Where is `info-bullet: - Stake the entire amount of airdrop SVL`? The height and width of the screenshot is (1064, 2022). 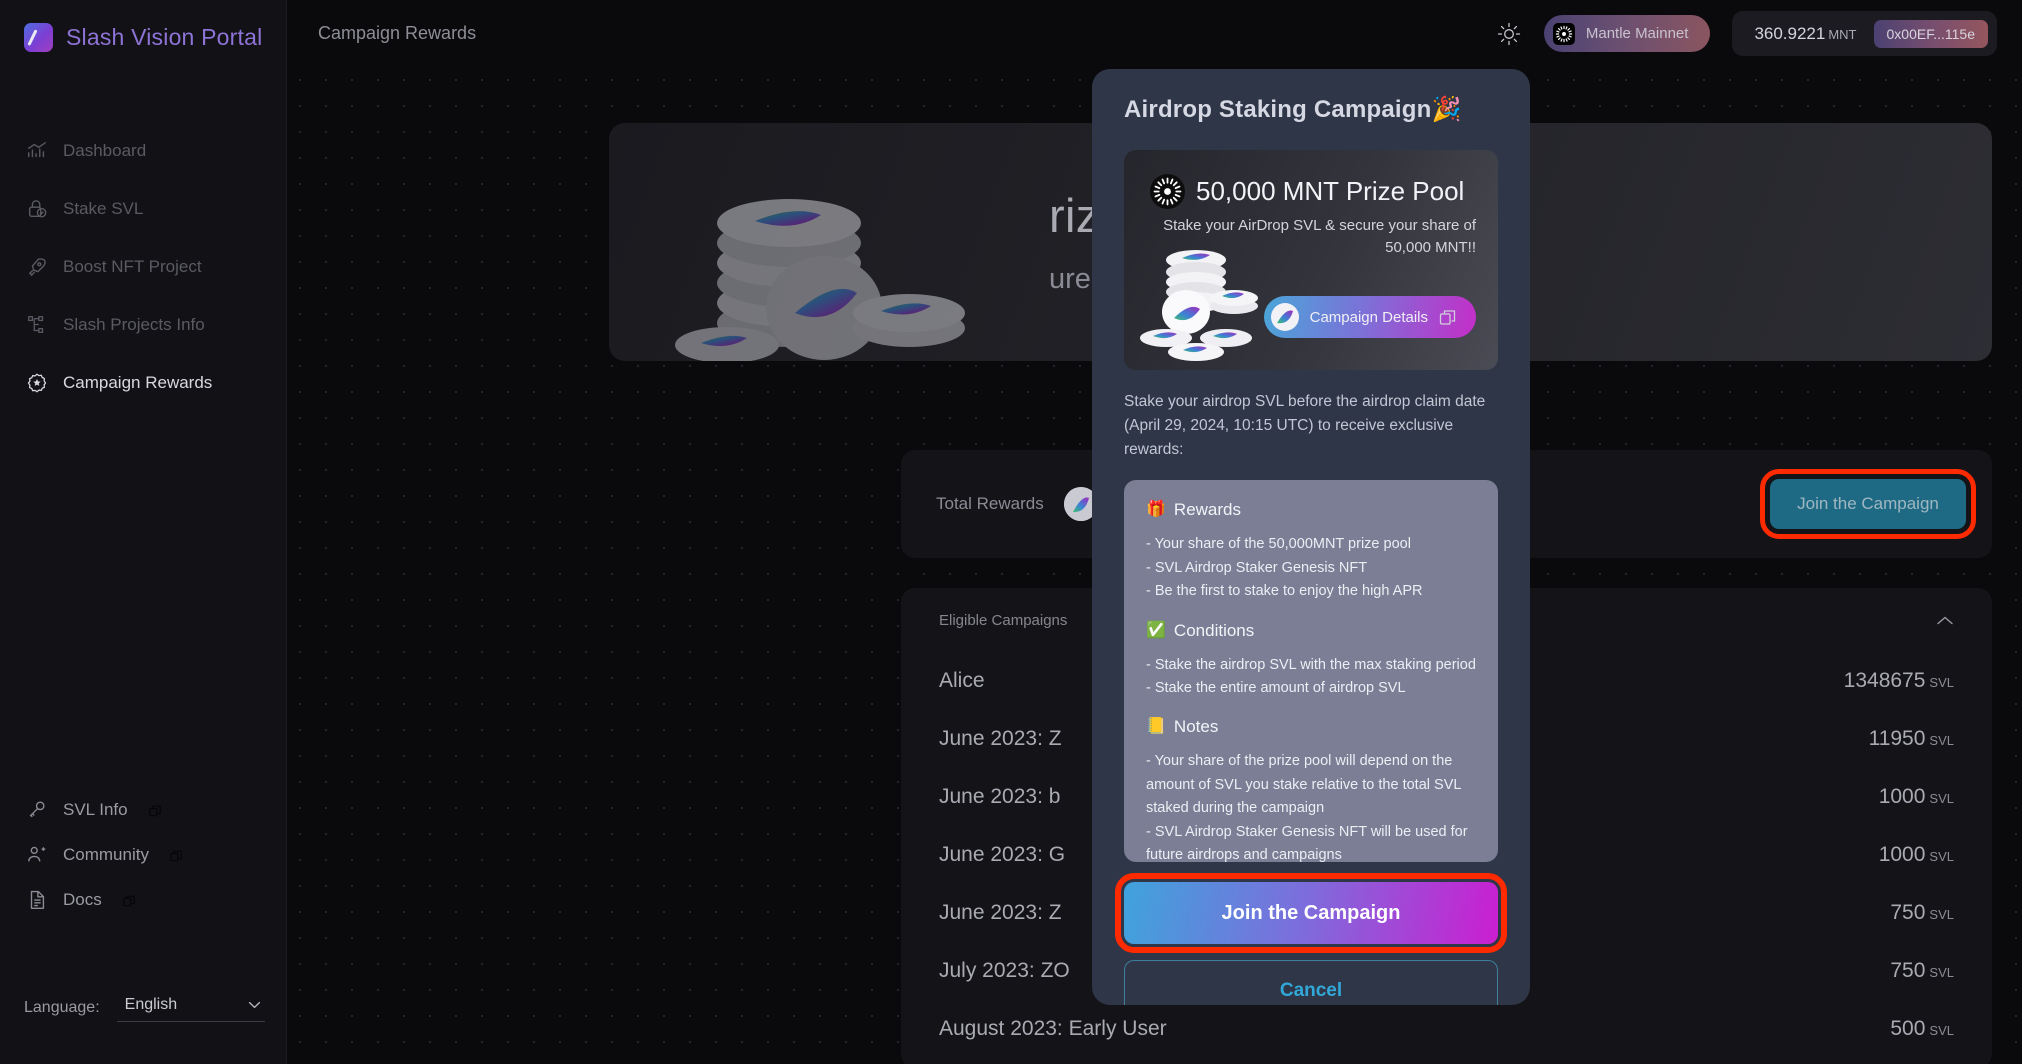
info-bullet: - Stake the entire amount of airdrop SVL is located at coordinates (1276, 687).